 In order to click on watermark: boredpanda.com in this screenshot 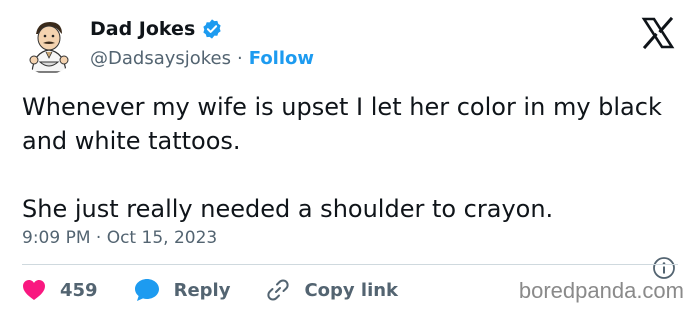, I will do `click(601, 290)`.